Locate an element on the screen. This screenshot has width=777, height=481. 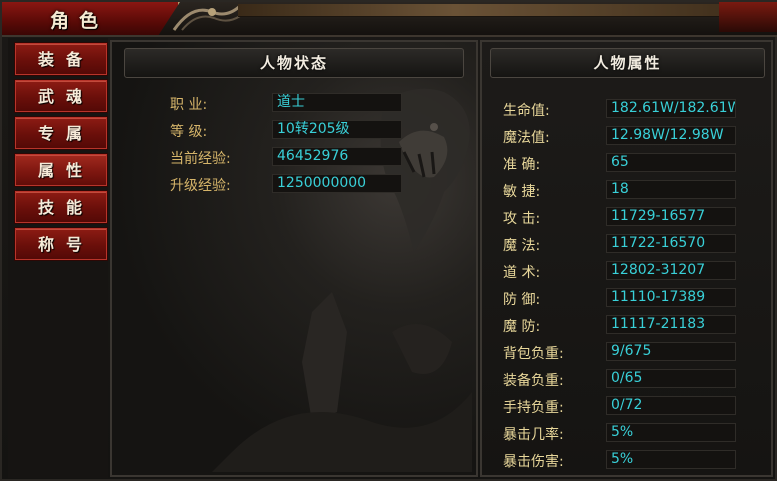
status-header: 人物状态 is located at coordinates (294, 63).